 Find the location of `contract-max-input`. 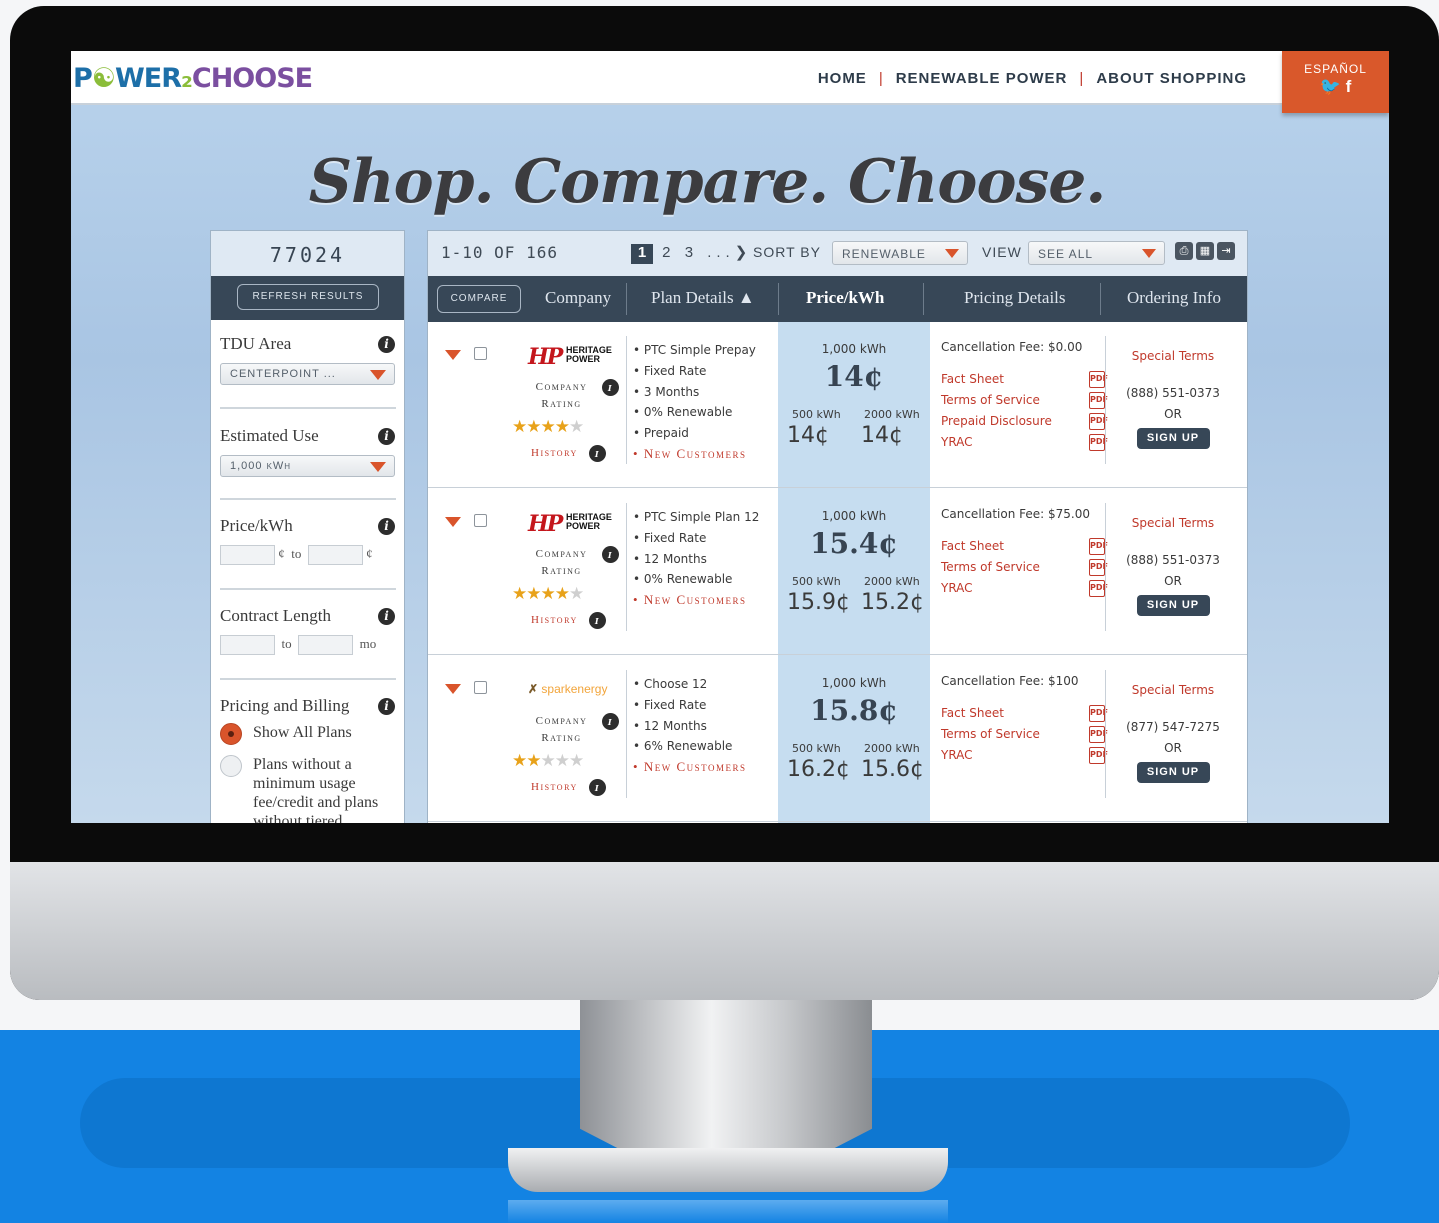

contract-max-input is located at coordinates (326, 645).